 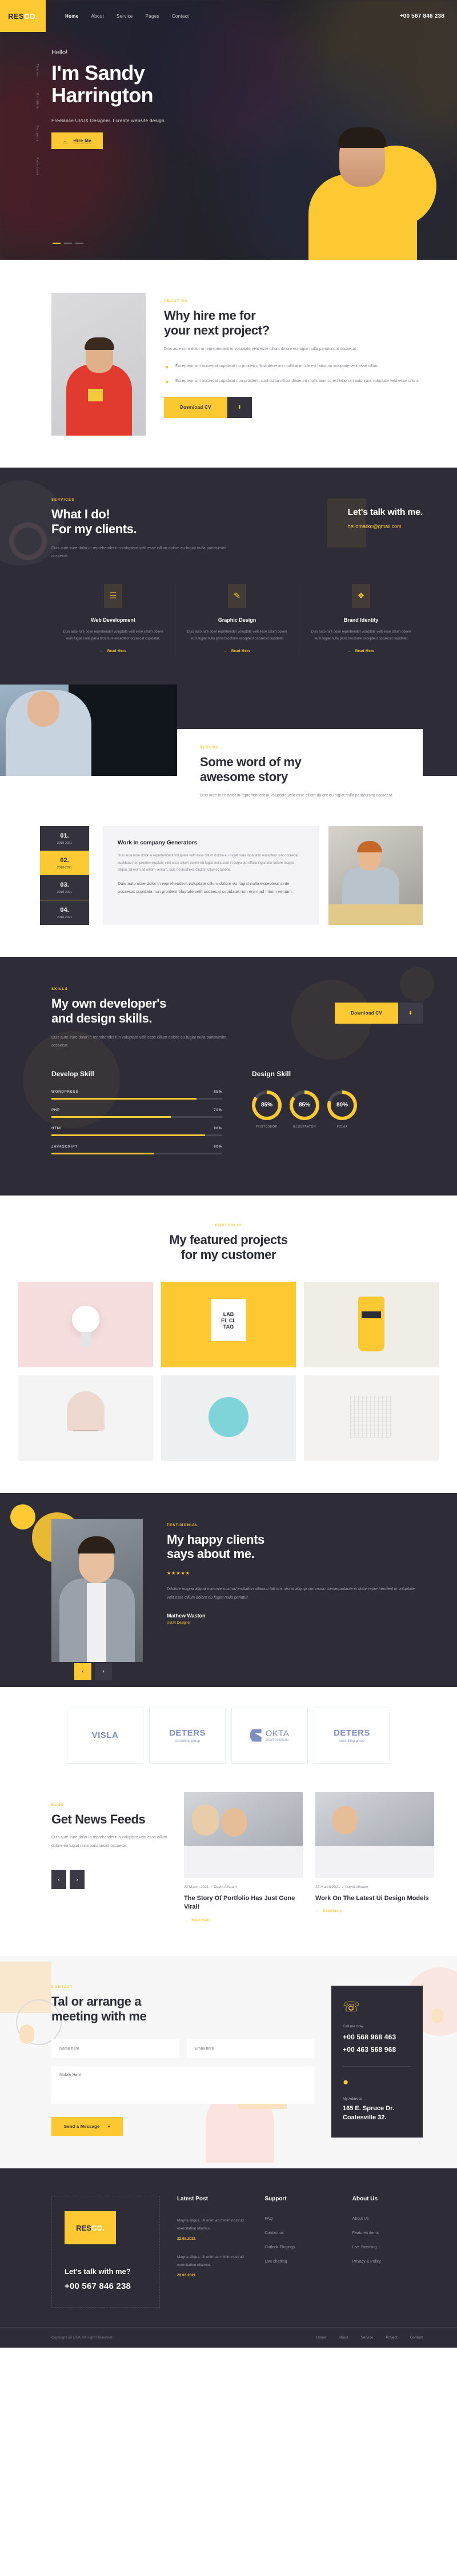 I want to click on portfolio-item-coffee-cup, so click(x=371, y=1324).